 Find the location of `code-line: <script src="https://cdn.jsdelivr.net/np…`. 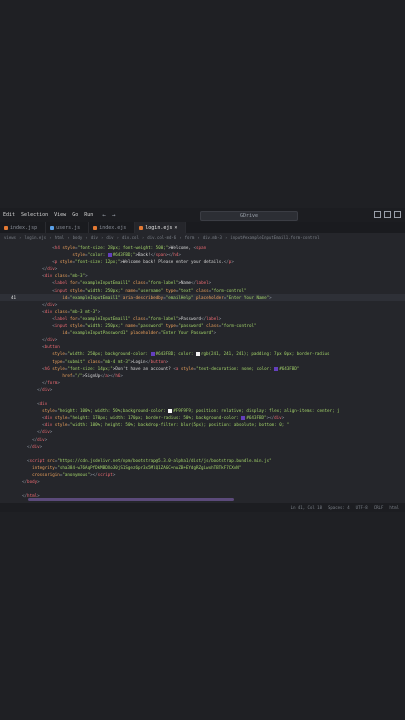

code-line: <script src="https://cdn.jsdelivr.net/np… is located at coordinates (202, 460).